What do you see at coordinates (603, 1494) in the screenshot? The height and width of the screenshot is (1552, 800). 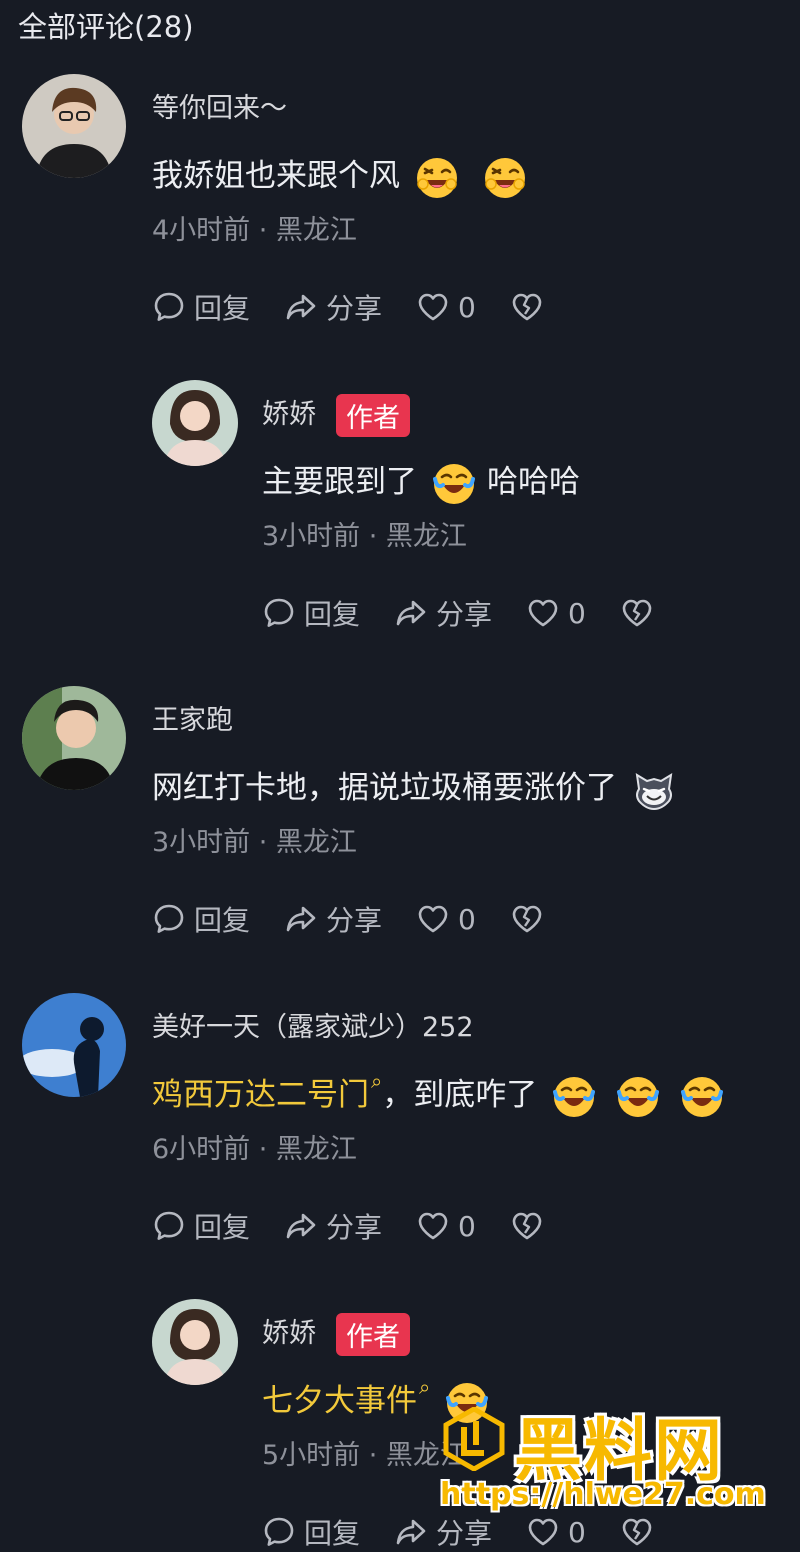 I see `watermark-url: https://hlwe27.com` at bounding box center [603, 1494].